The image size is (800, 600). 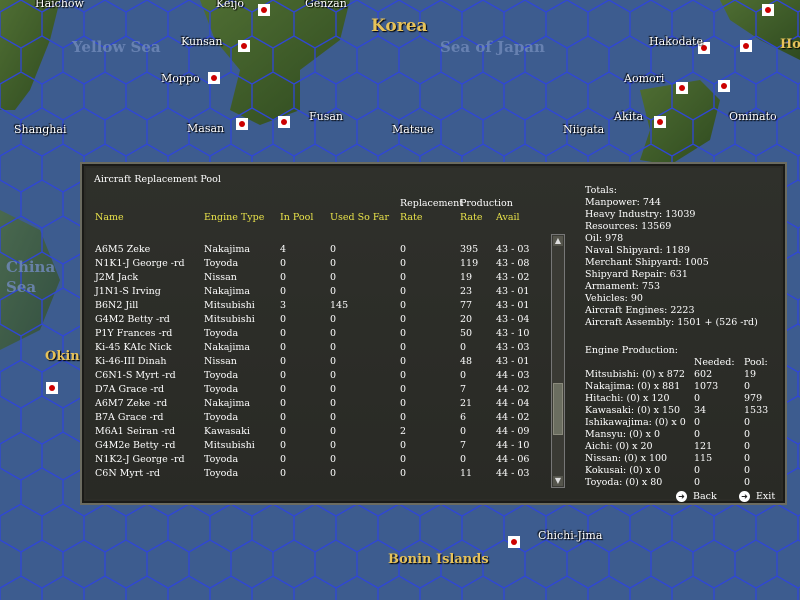 I want to click on back-button: ➜ Back, so click(x=696, y=496).